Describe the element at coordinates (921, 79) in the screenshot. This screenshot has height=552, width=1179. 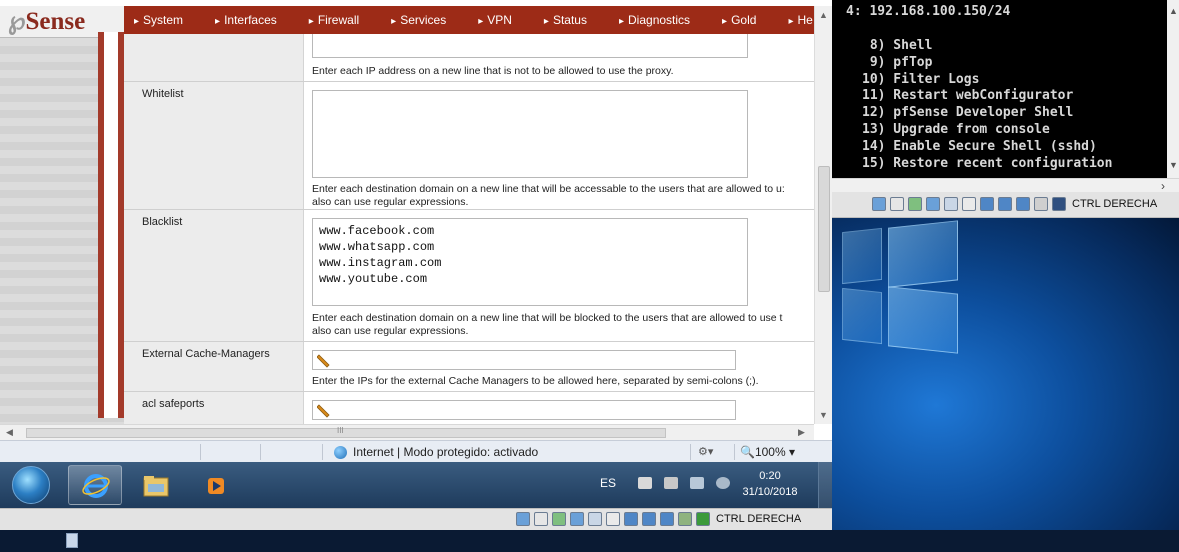
I see `console-menu-item: 10) Filter Logs` at that location.